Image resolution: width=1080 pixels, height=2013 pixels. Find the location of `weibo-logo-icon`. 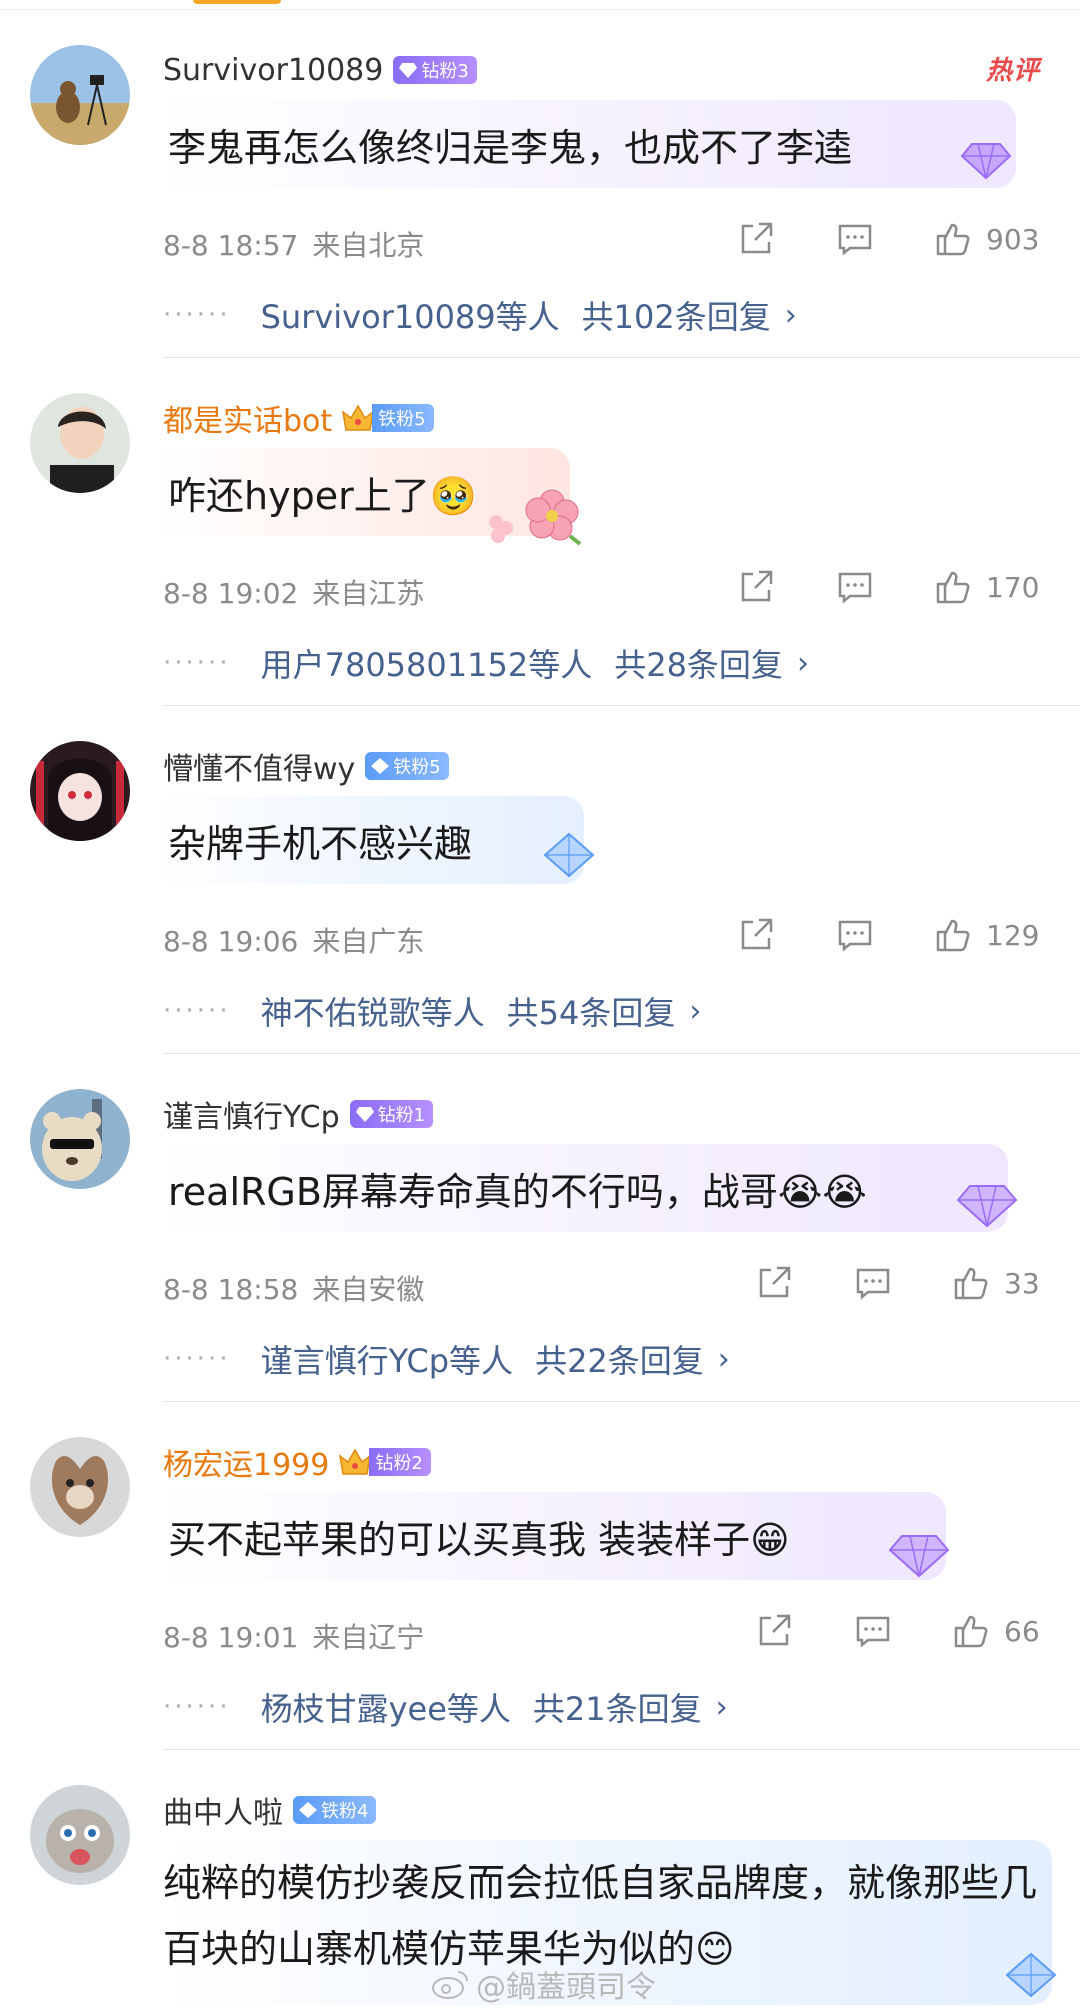

weibo-logo-icon is located at coordinates (450, 1985).